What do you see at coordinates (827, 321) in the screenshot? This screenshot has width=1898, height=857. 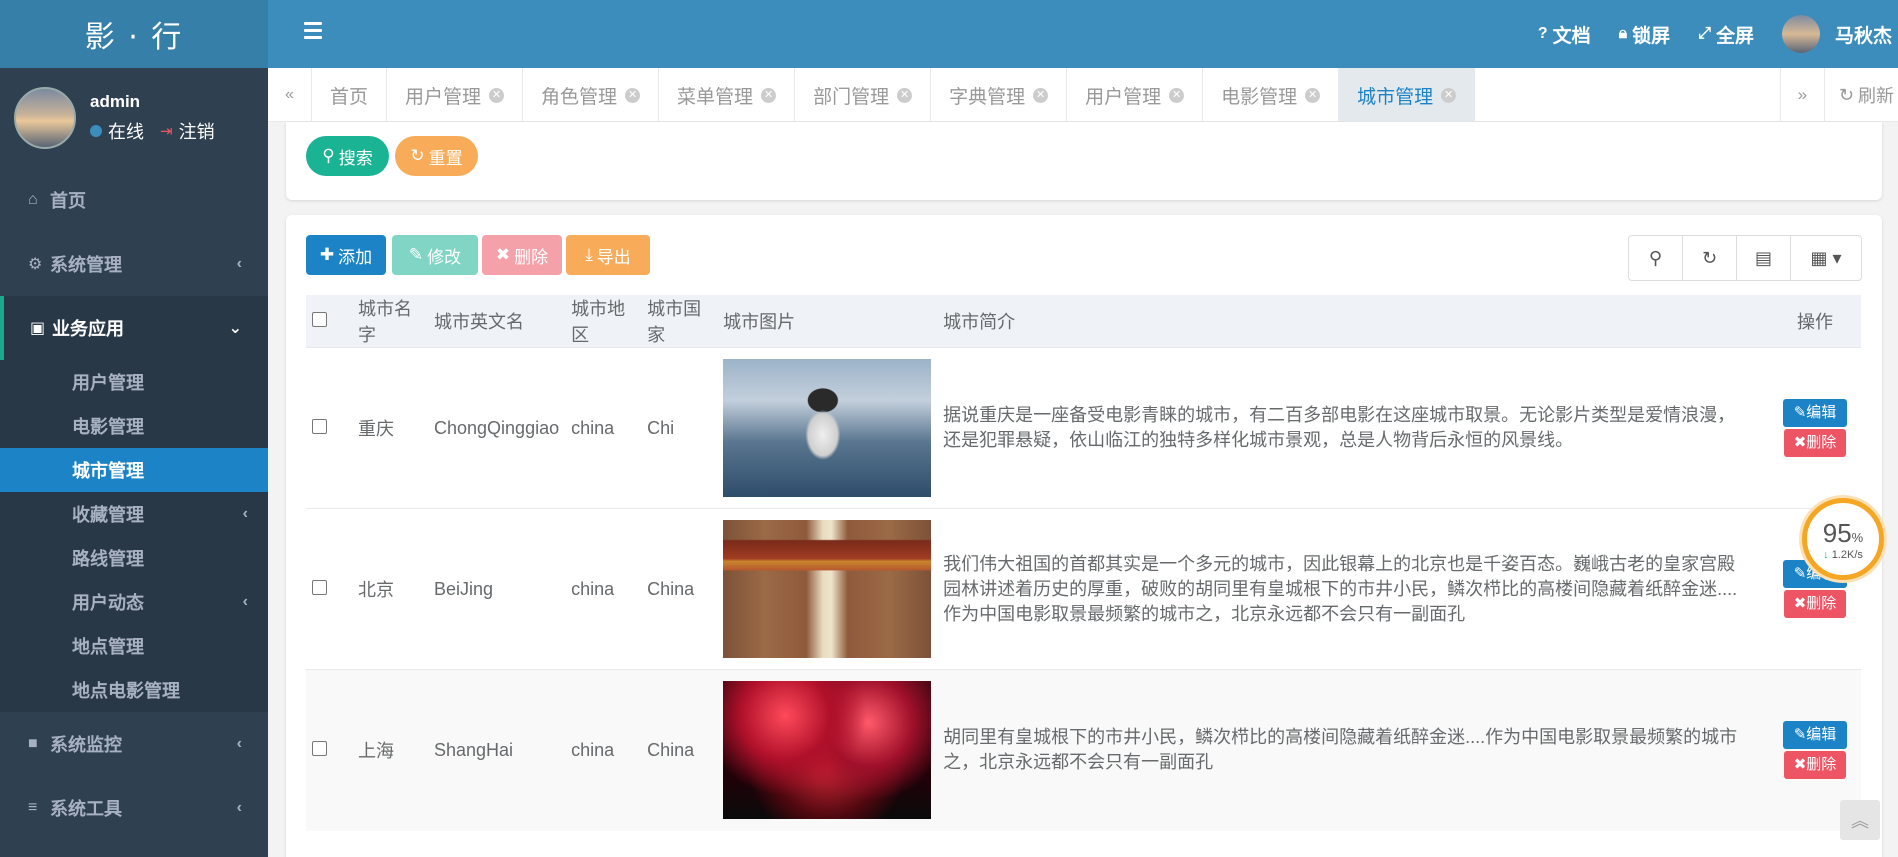 I see `col-image: 城市图片` at bounding box center [827, 321].